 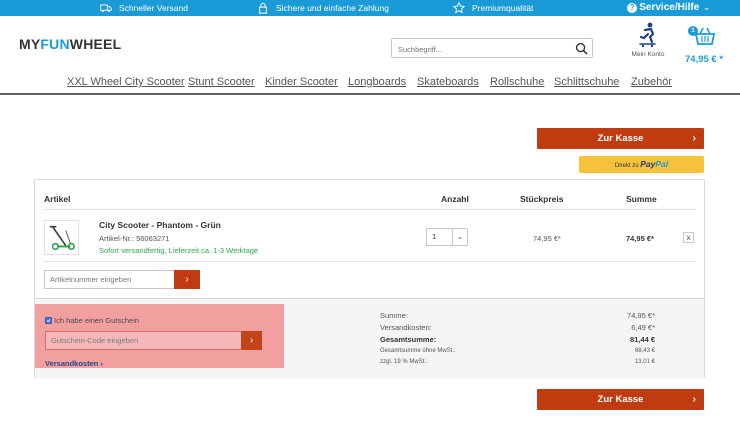 What do you see at coordinates (251, 340) in the screenshot?
I see `voucher-submit-button: ›` at bounding box center [251, 340].